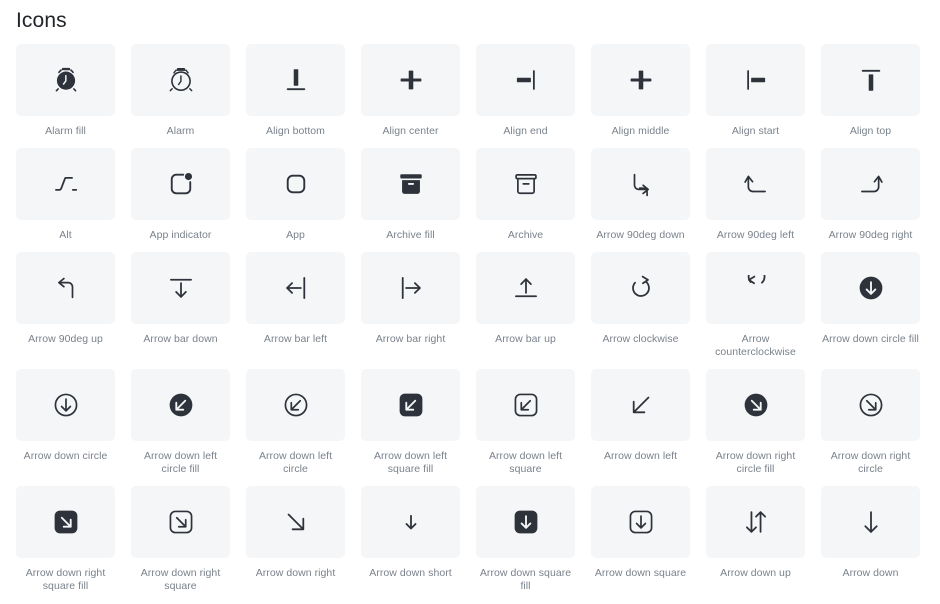 This screenshot has width=940, height=604. I want to click on align-start-icon, so click(755, 80).